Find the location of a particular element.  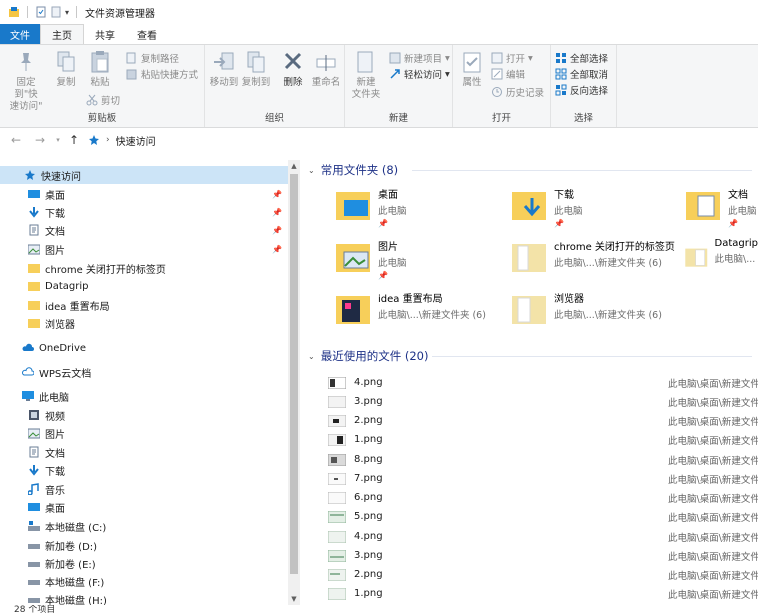

scroll-up-icon: ▲ is located at coordinates (294, 166).